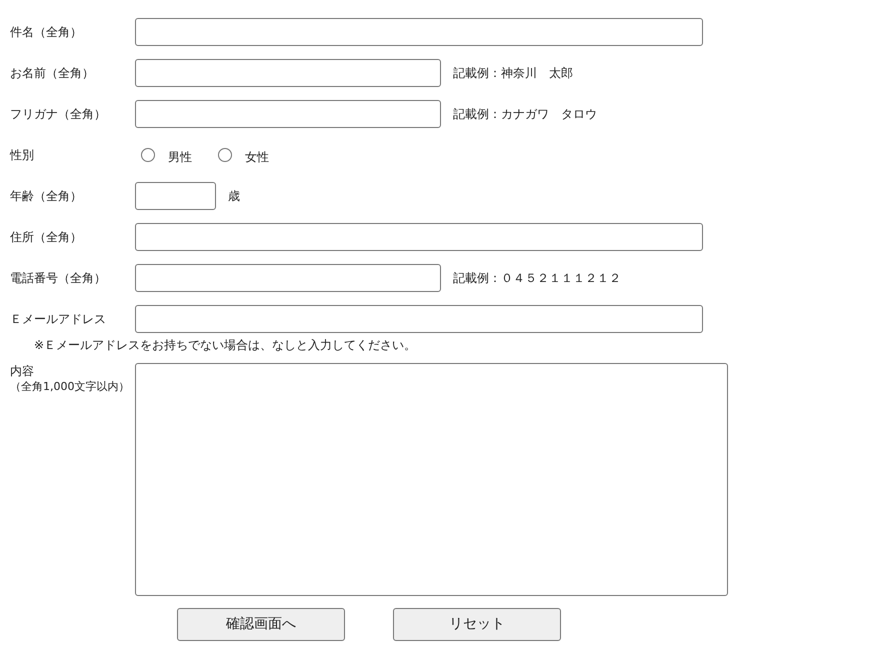  What do you see at coordinates (46, 32) in the screenshot?
I see `field-label: 件名（全角）` at bounding box center [46, 32].